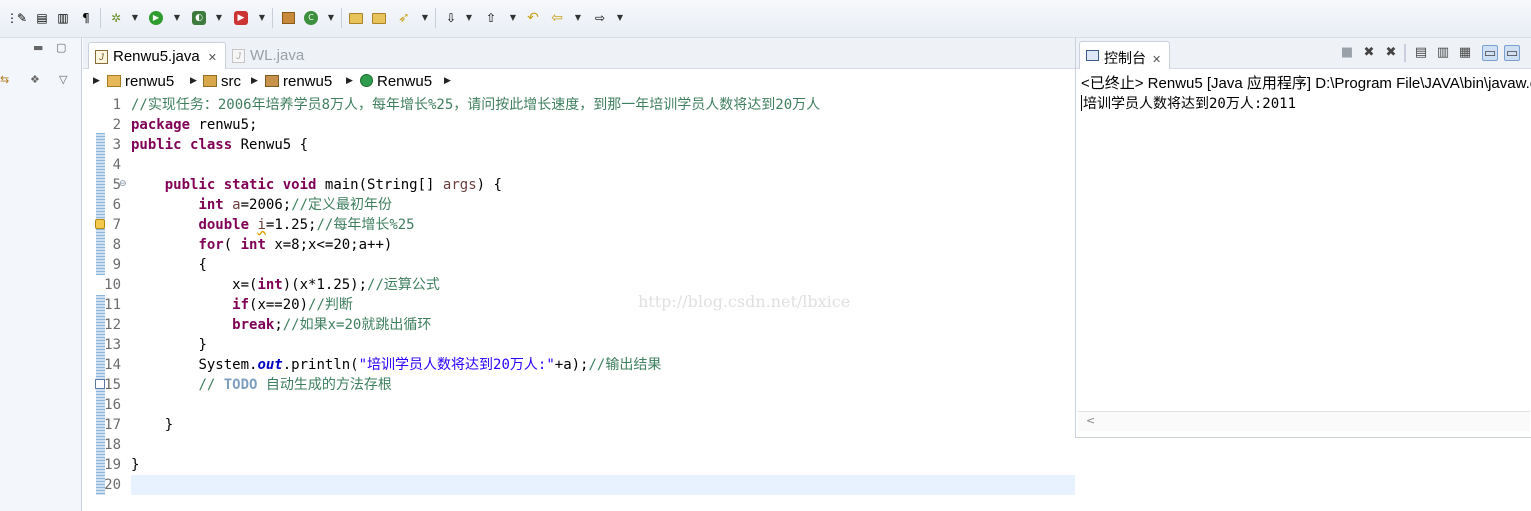 The image size is (1531, 511). Describe the element at coordinates (491, 18) in the screenshot. I see `previous-annotation-icon: ⇧` at that location.